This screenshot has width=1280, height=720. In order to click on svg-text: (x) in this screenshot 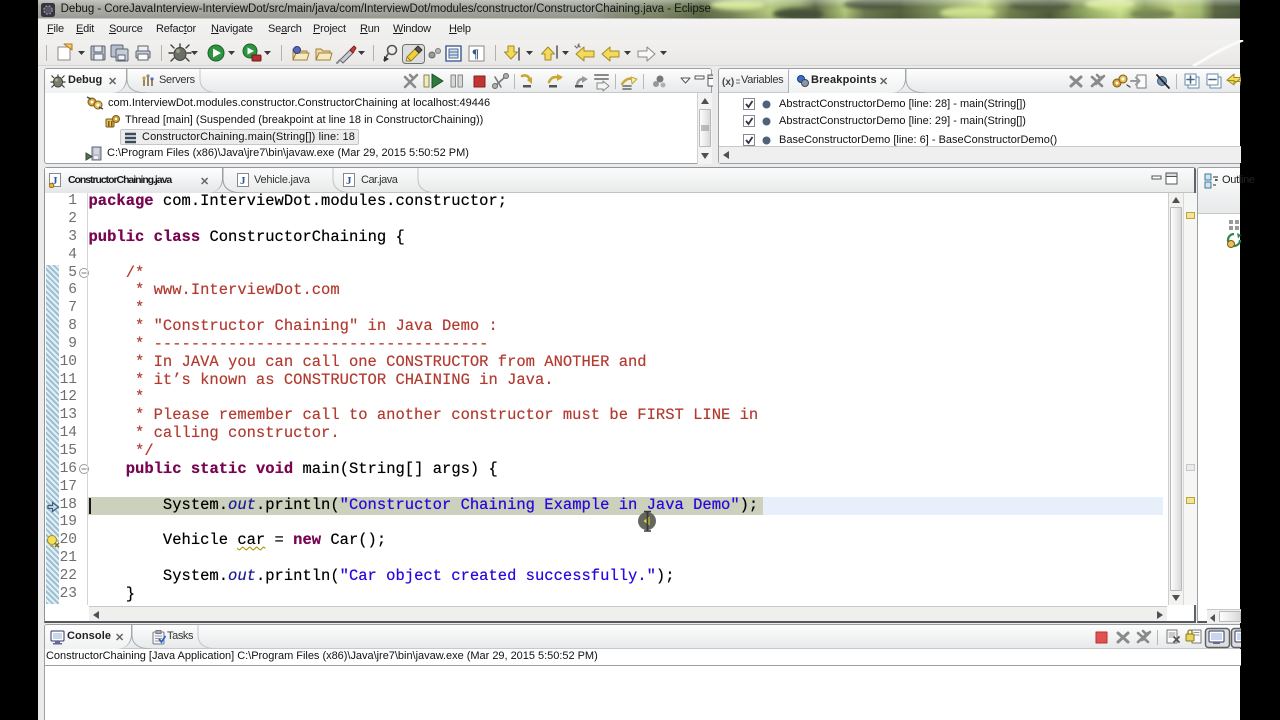, I will do `click(728, 82)`.